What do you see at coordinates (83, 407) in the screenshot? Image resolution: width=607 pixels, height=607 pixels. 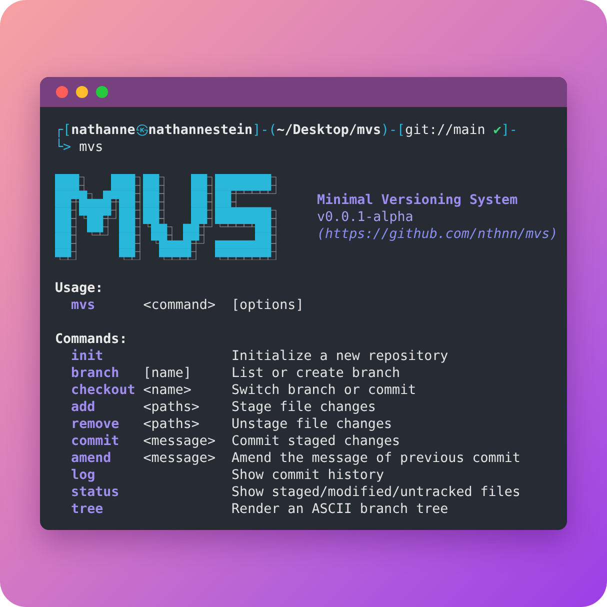 I see `command-name: add` at bounding box center [83, 407].